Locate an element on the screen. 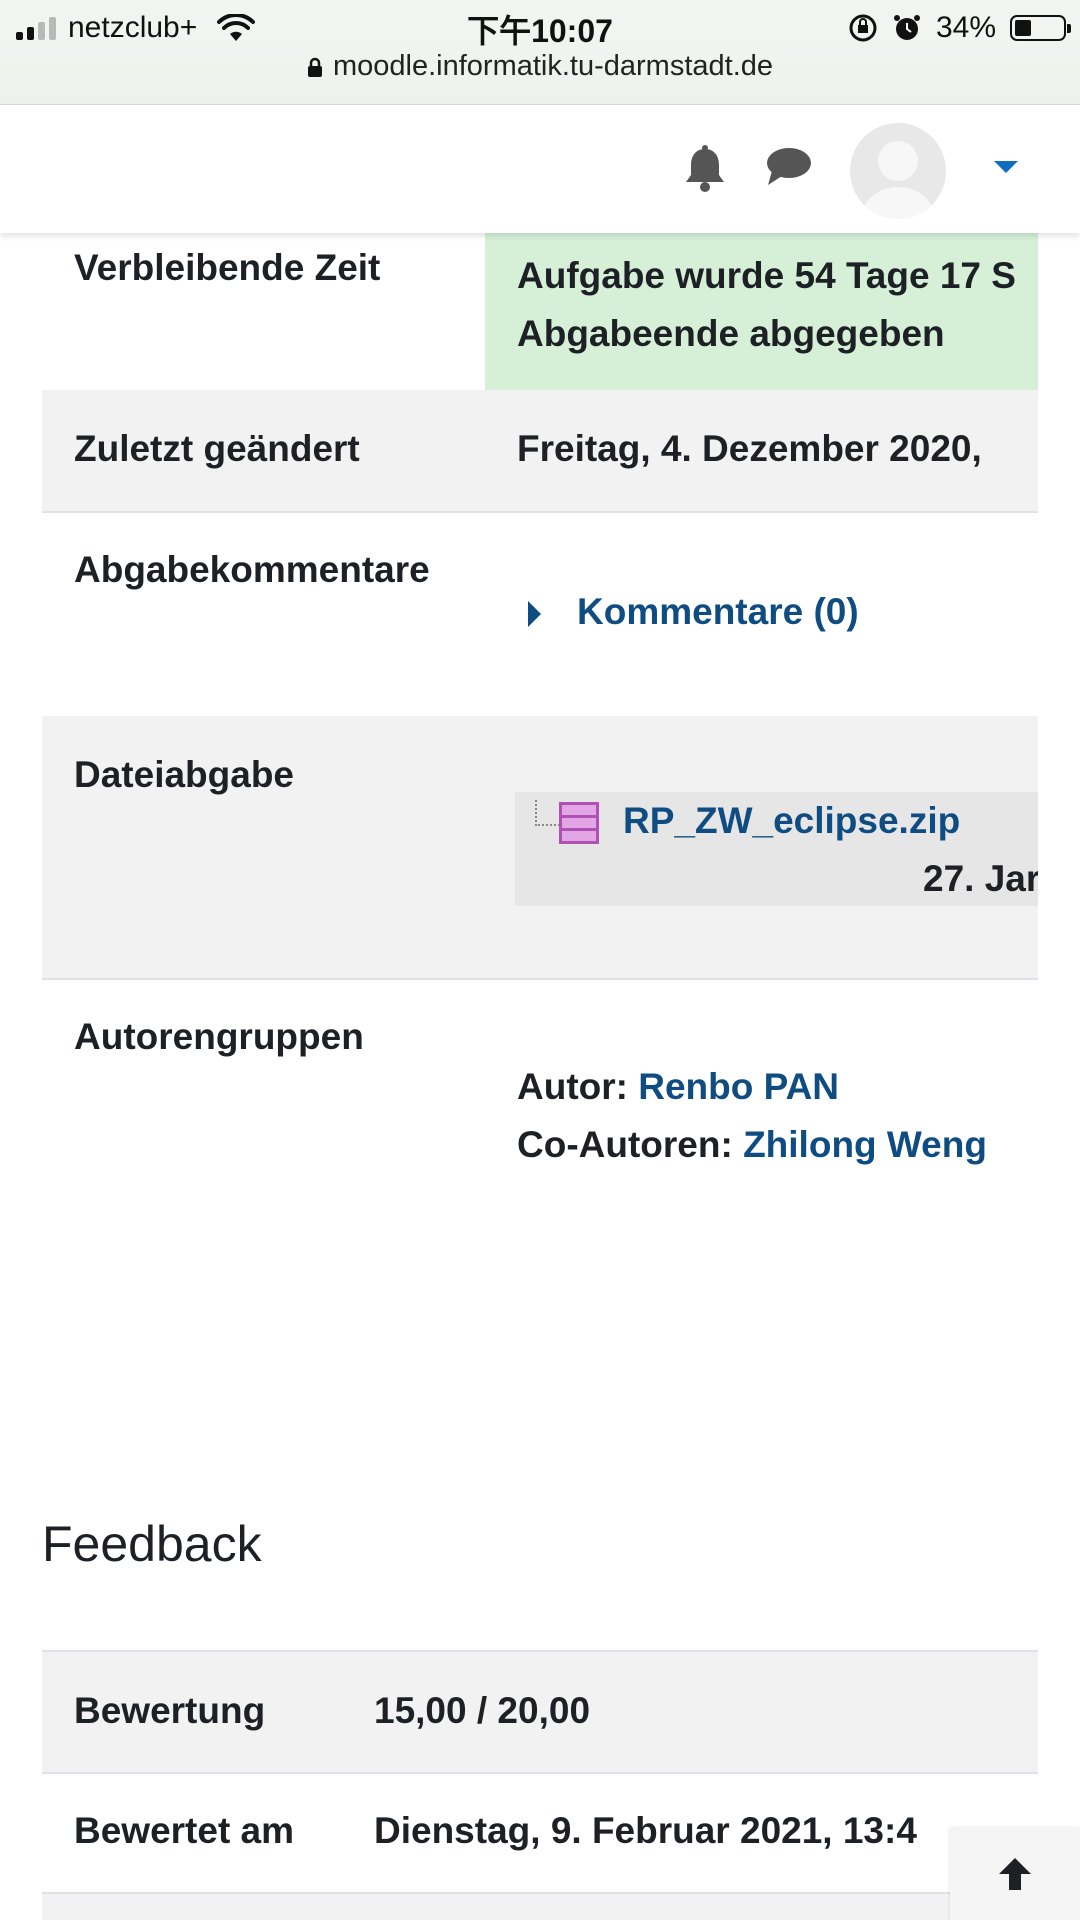  author-line: Autor: Renbo PAN is located at coordinates (752, 1087).